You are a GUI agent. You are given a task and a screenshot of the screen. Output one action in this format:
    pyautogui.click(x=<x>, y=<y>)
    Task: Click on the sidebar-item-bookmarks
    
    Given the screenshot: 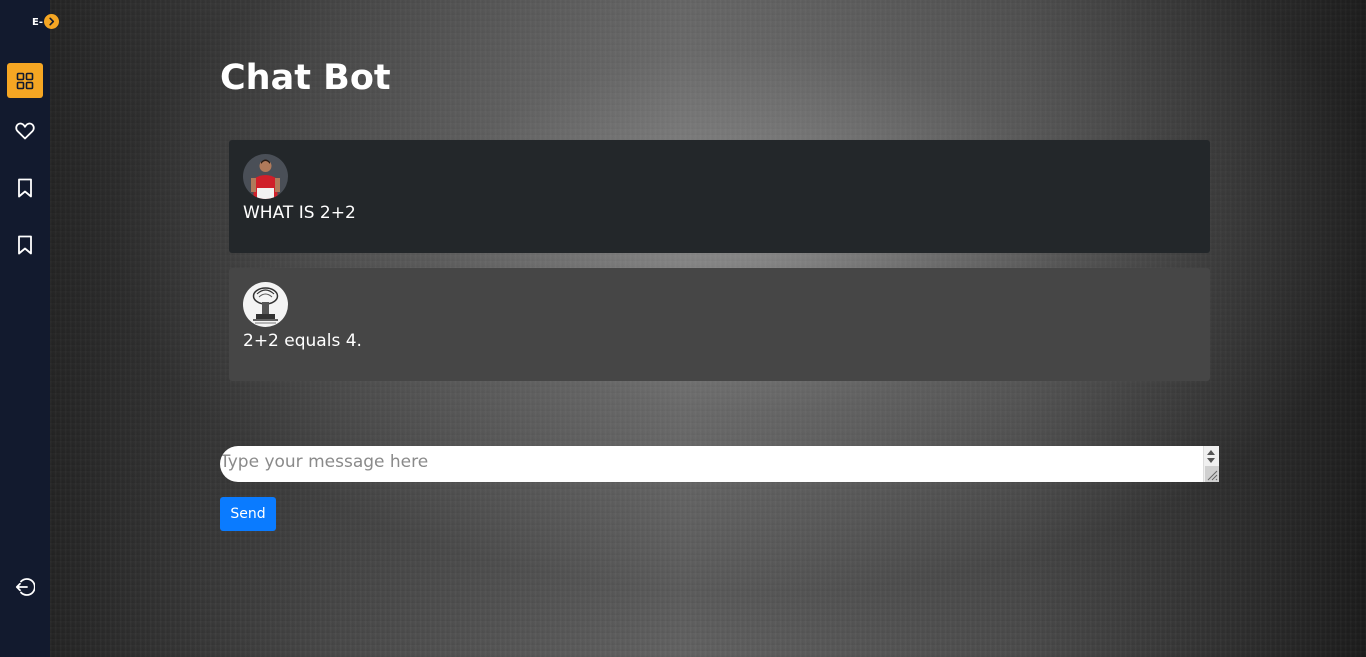 What is the action you would take?
    pyautogui.click(x=25, y=187)
    